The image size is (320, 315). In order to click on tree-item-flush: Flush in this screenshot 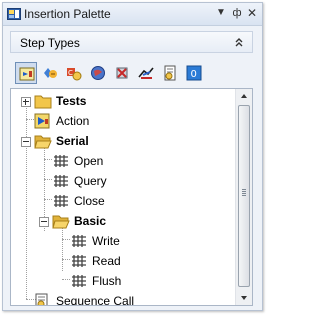, I will do `click(121, 281)`.